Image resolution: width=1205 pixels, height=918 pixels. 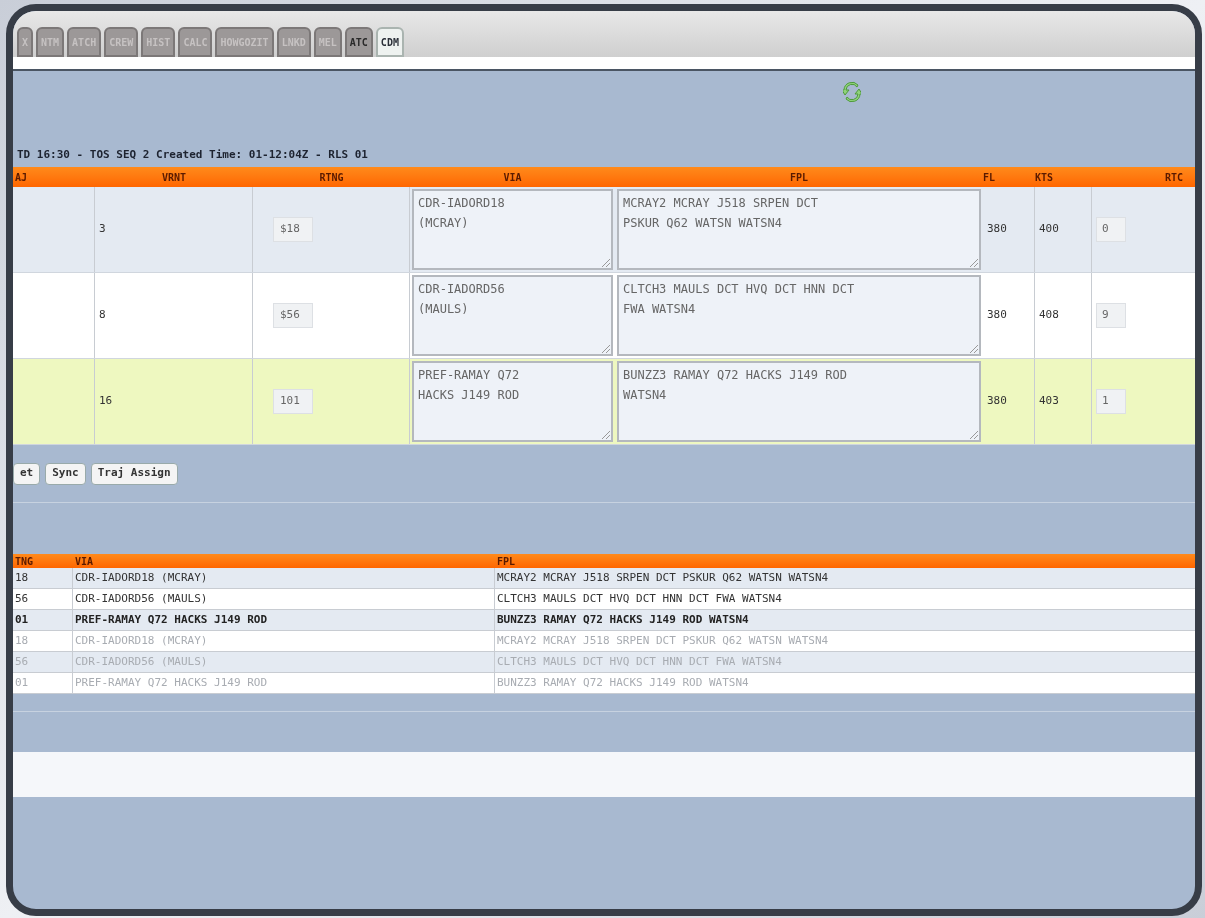 I want to click on rtng-field: 101, so click(x=293, y=401).